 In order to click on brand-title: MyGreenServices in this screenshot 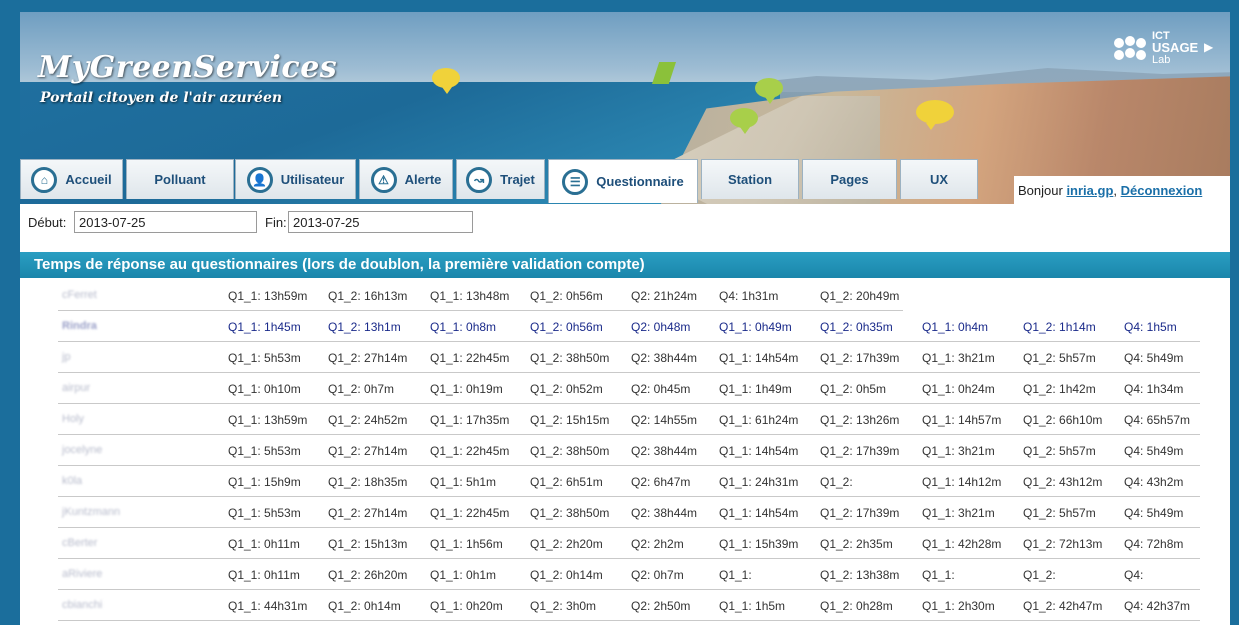, I will do `click(188, 67)`.